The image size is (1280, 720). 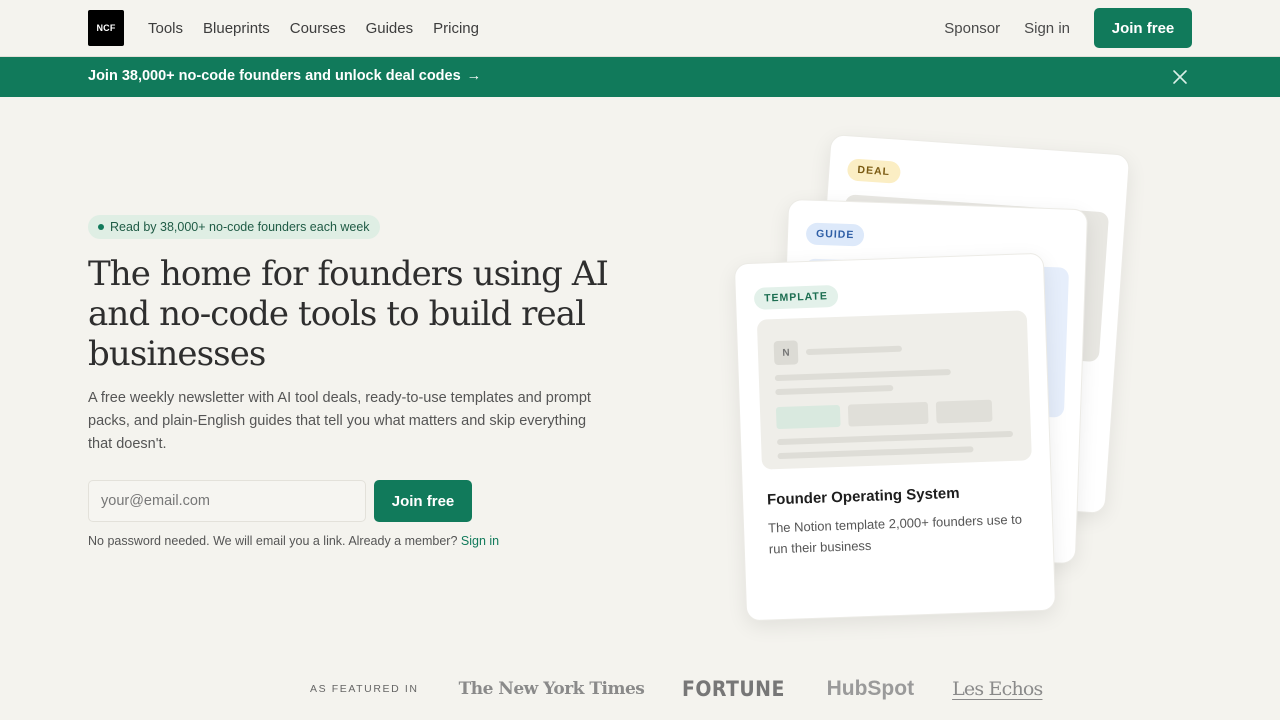 I want to click on nav-guides: Guides, so click(x=390, y=28).